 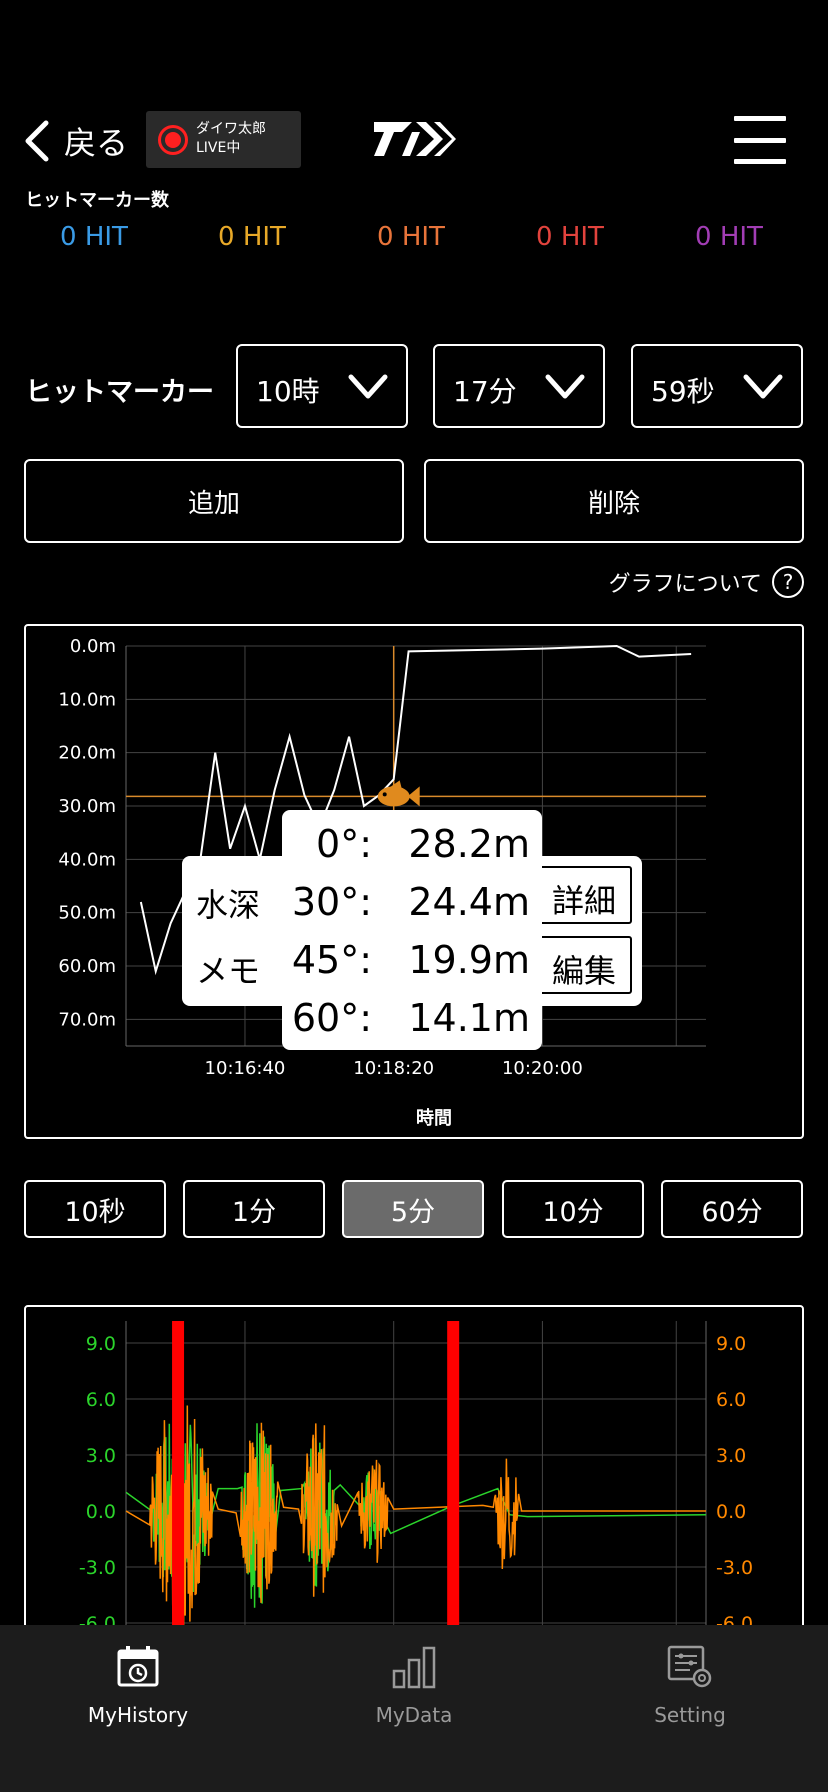 What do you see at coordinates (252, 237) in the screenshot?
I see `hit-count-2: 0 HIT` at bounding box center [252, 237].